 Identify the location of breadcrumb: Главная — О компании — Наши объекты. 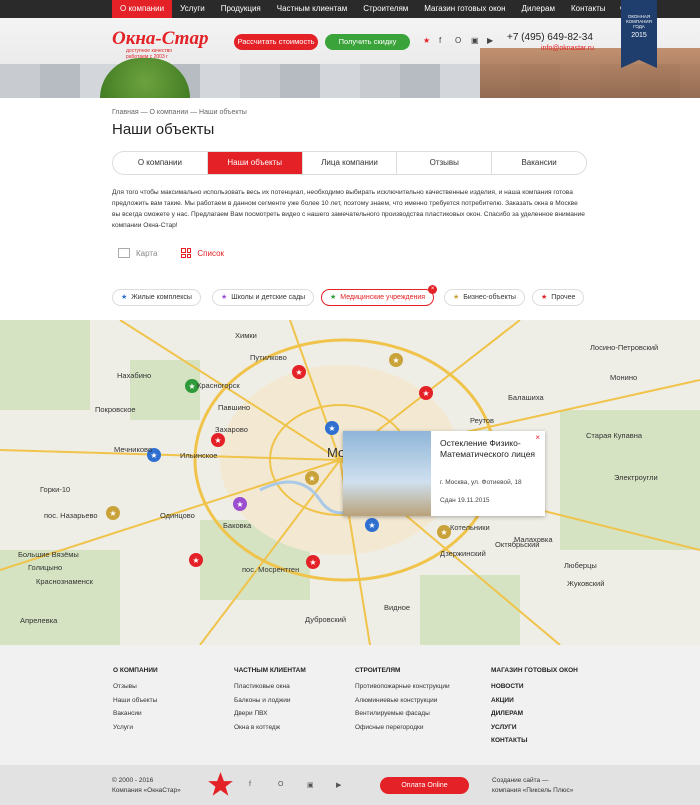
(179, 112).